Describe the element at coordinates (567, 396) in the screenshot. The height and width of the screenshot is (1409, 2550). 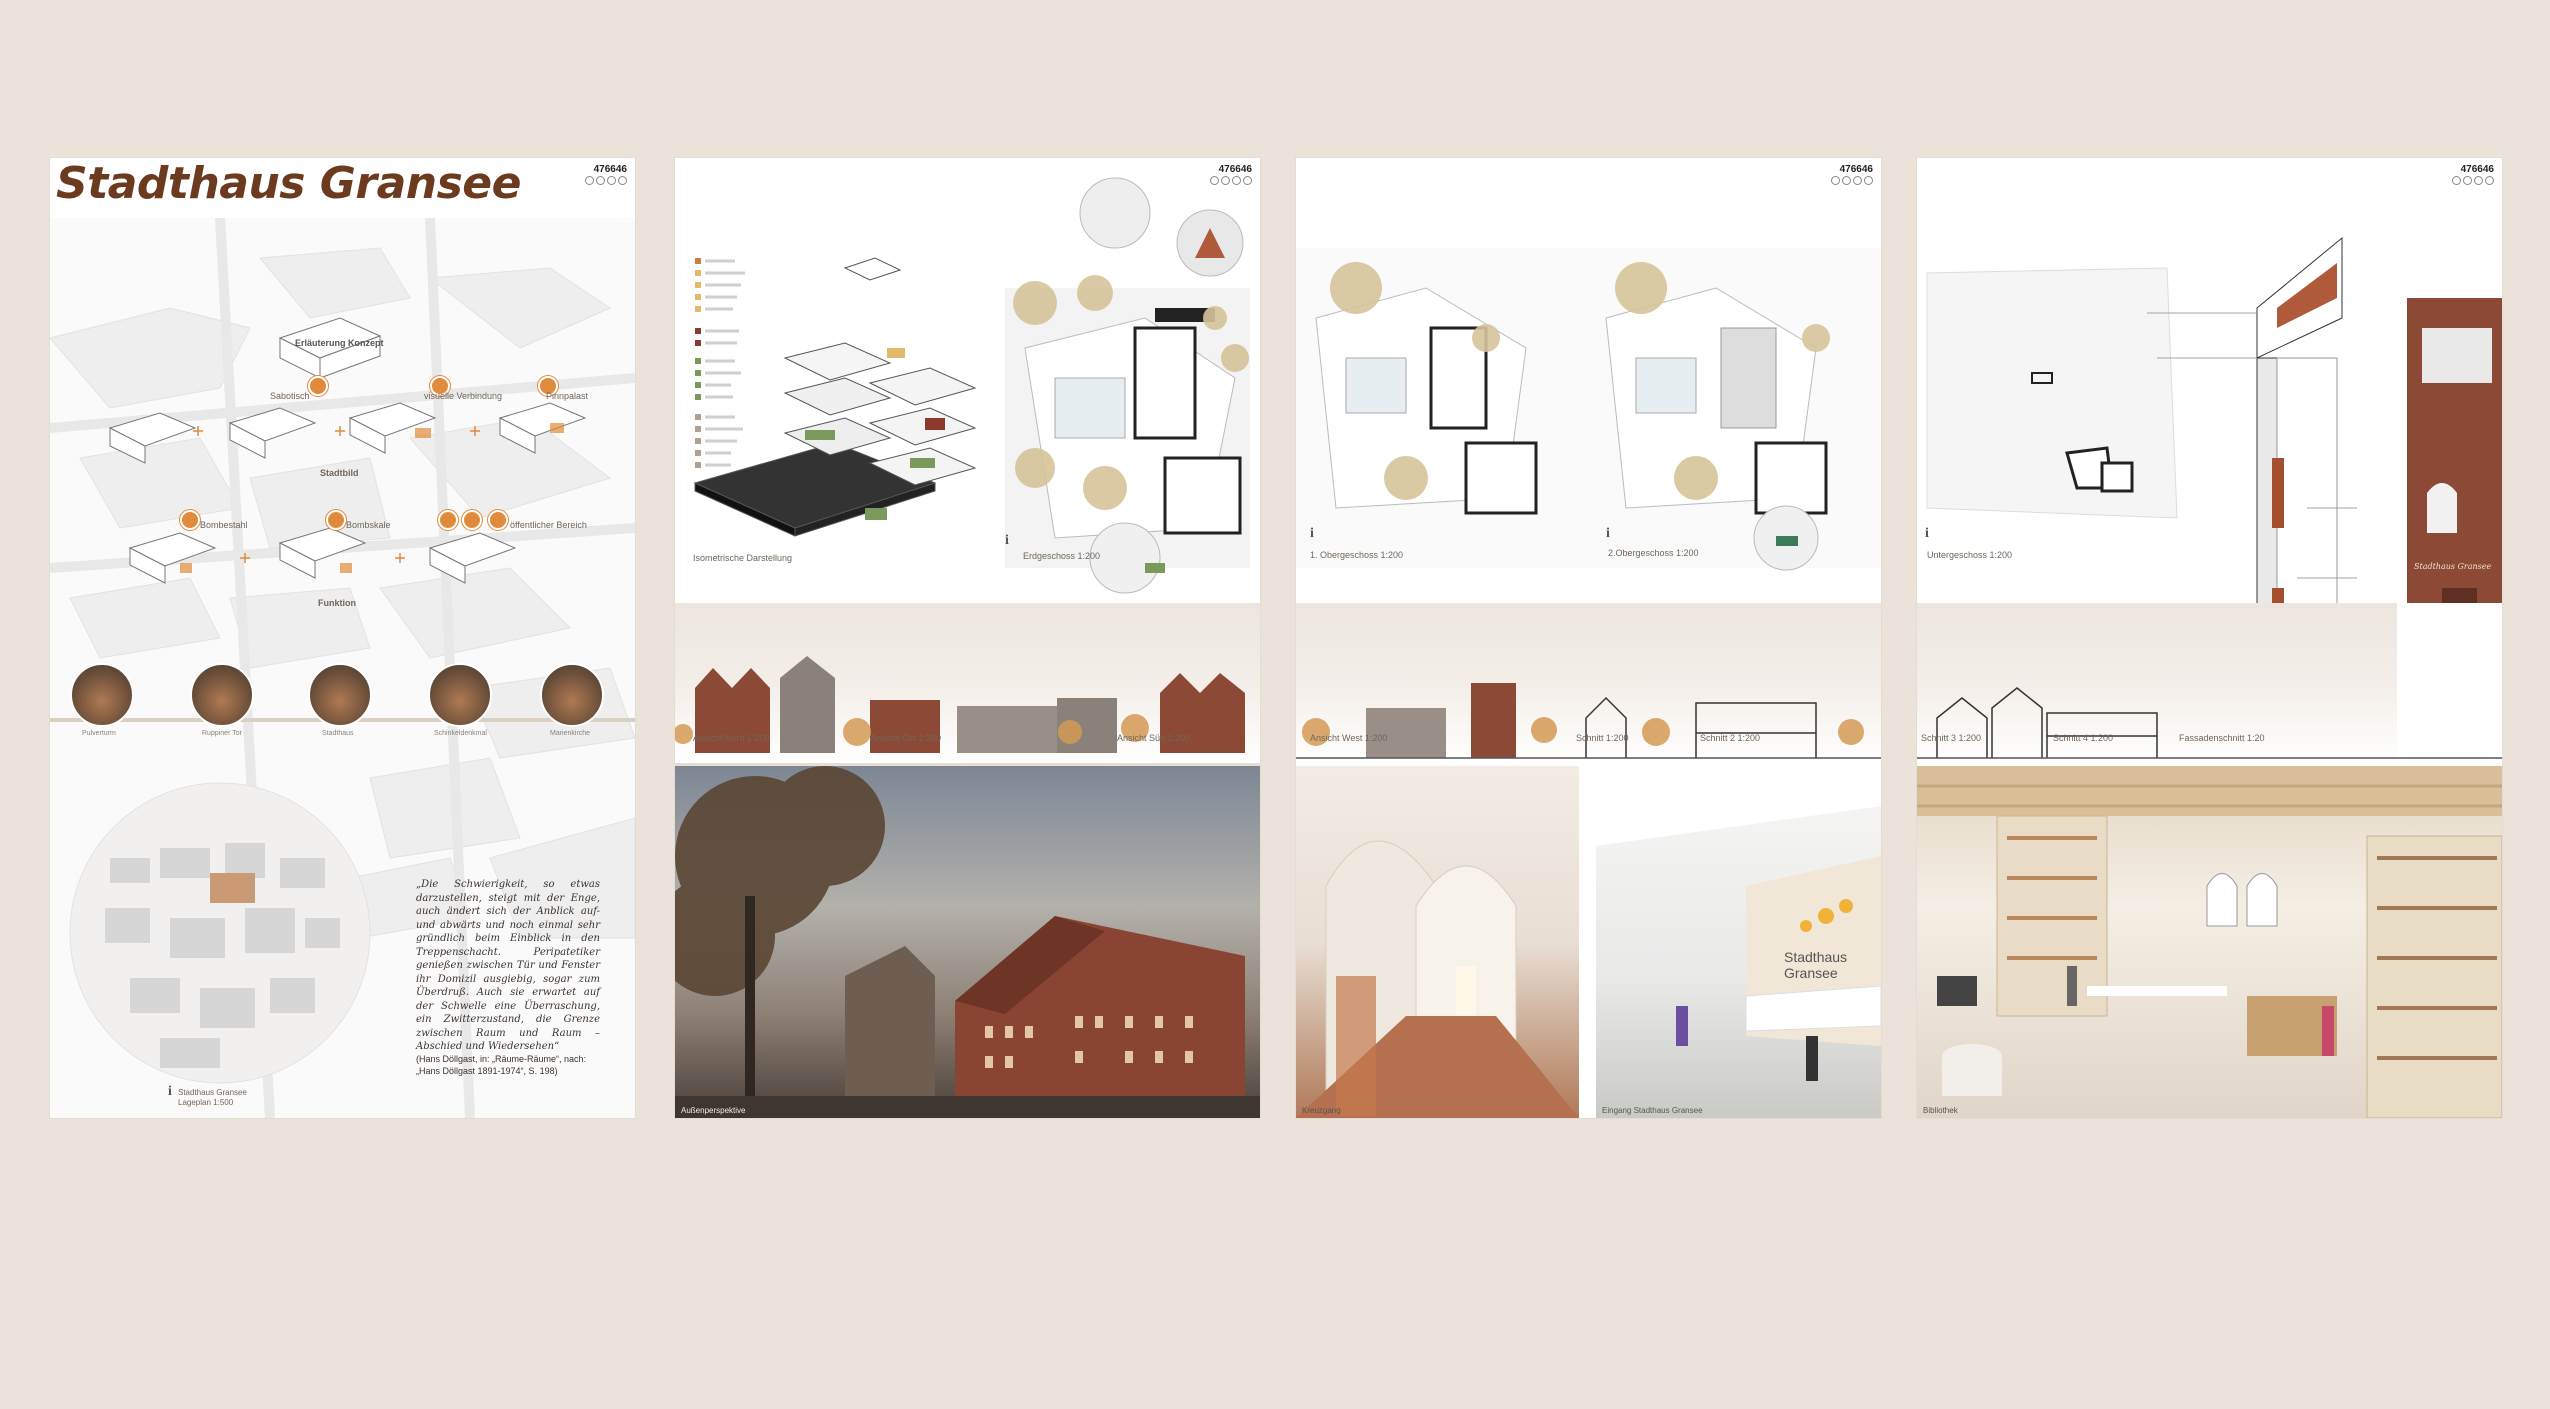
I see `concept-label: Pinnpalast` at that location.